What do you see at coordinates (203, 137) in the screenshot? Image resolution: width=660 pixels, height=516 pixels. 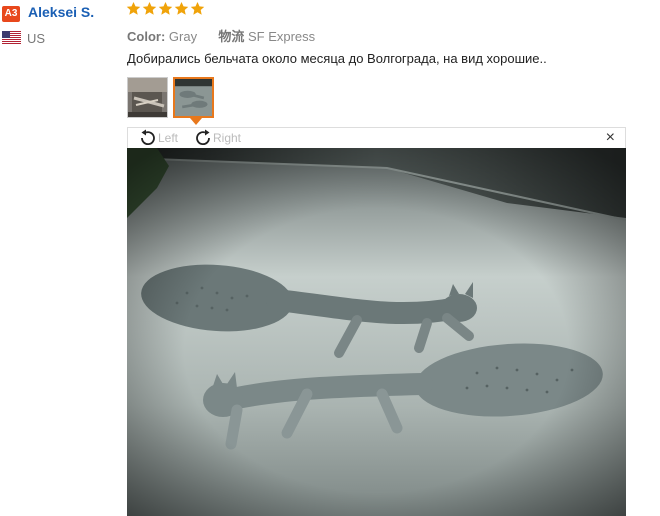 I see `rotate-right-icon` at bounding box center [203, 137].